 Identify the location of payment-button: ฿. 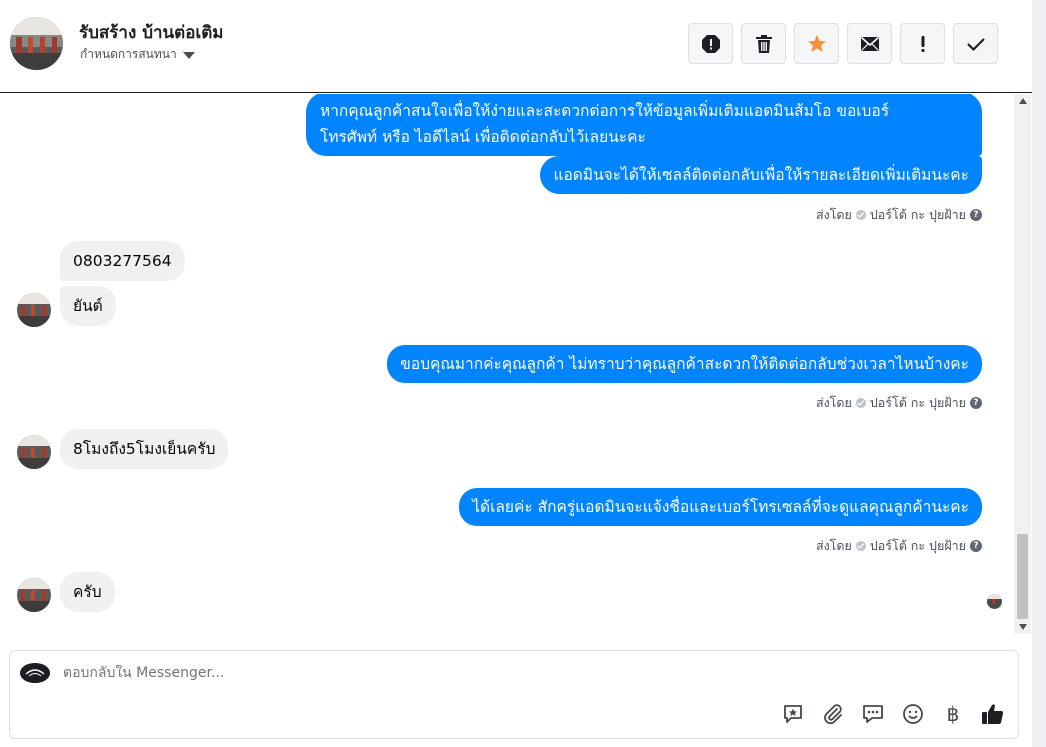
(953, 714).